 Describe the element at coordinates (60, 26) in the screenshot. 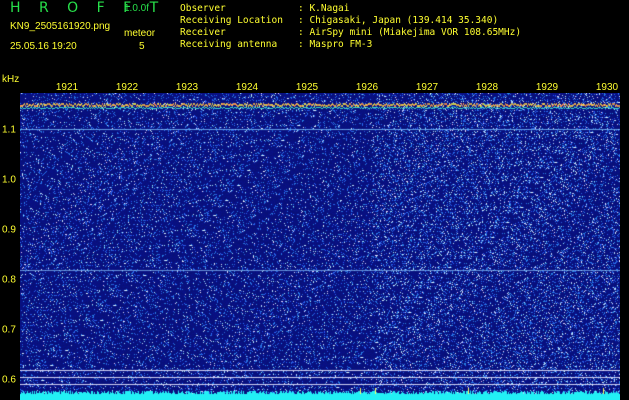

I see `filename-label: KN9_2505161920.png` at that location.